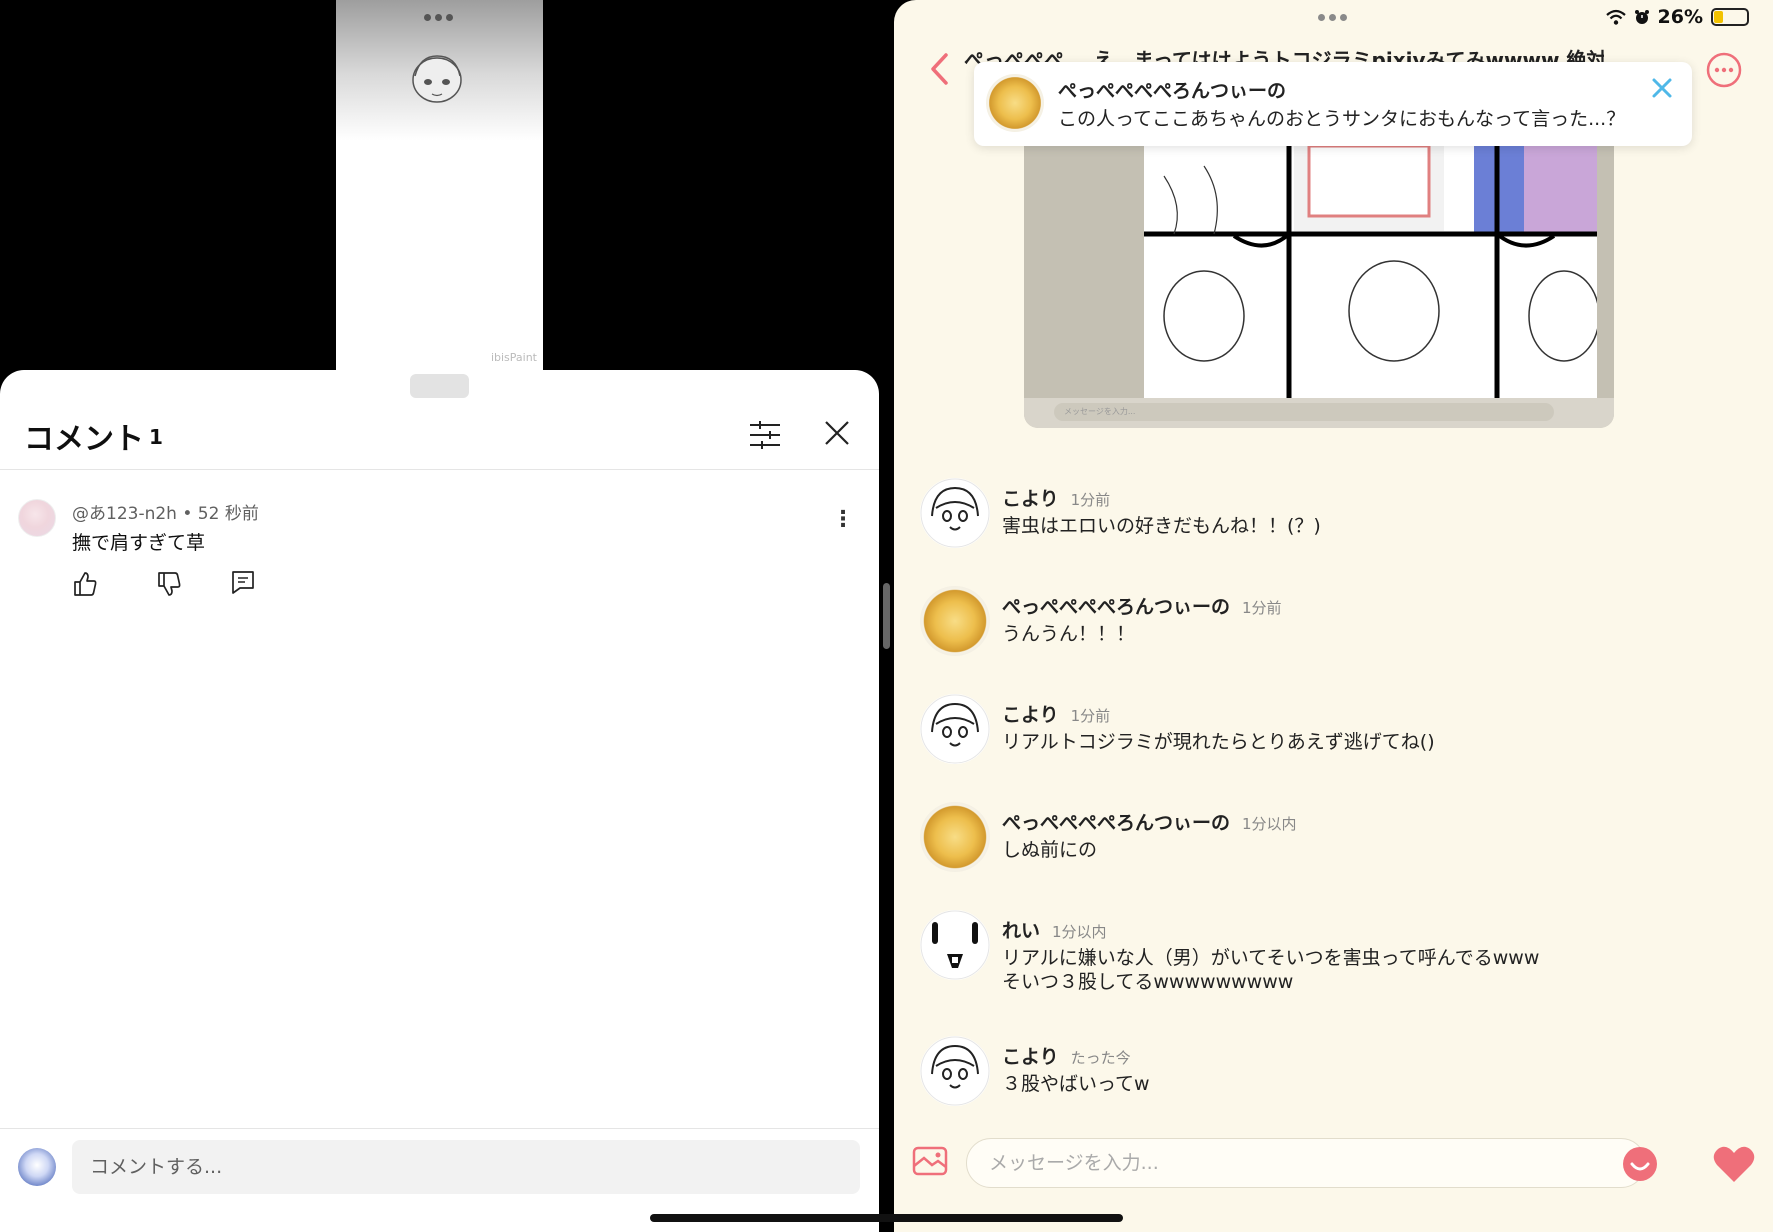 The image size is (1773, 1232). What do you see at coordinates (1161, 526) in the screenshot?
I see `message-text: 害虫はエロいの好きだもんね！！(？)` at bounding box center [1161, 526].